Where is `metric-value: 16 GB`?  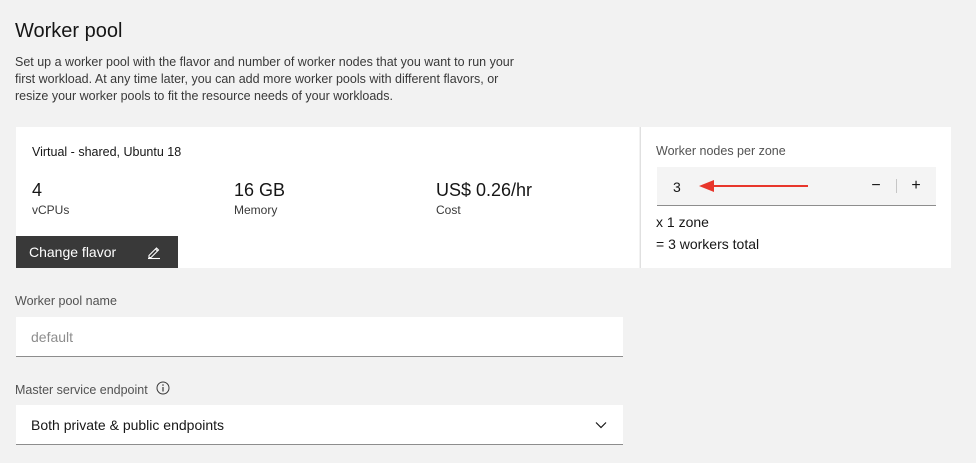
metric-value: 16 GB is located at coordinates (260, 190).